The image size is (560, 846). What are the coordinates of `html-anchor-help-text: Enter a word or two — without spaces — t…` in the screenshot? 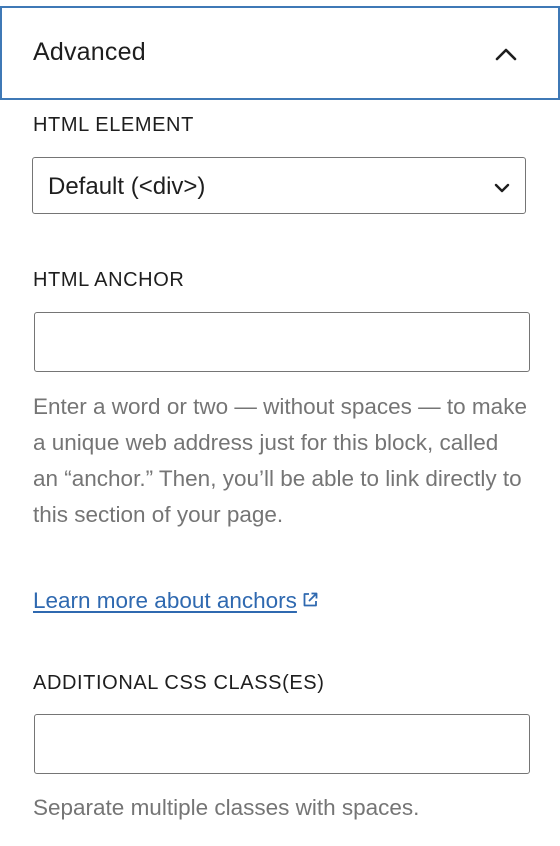 It's located at (280, 460).